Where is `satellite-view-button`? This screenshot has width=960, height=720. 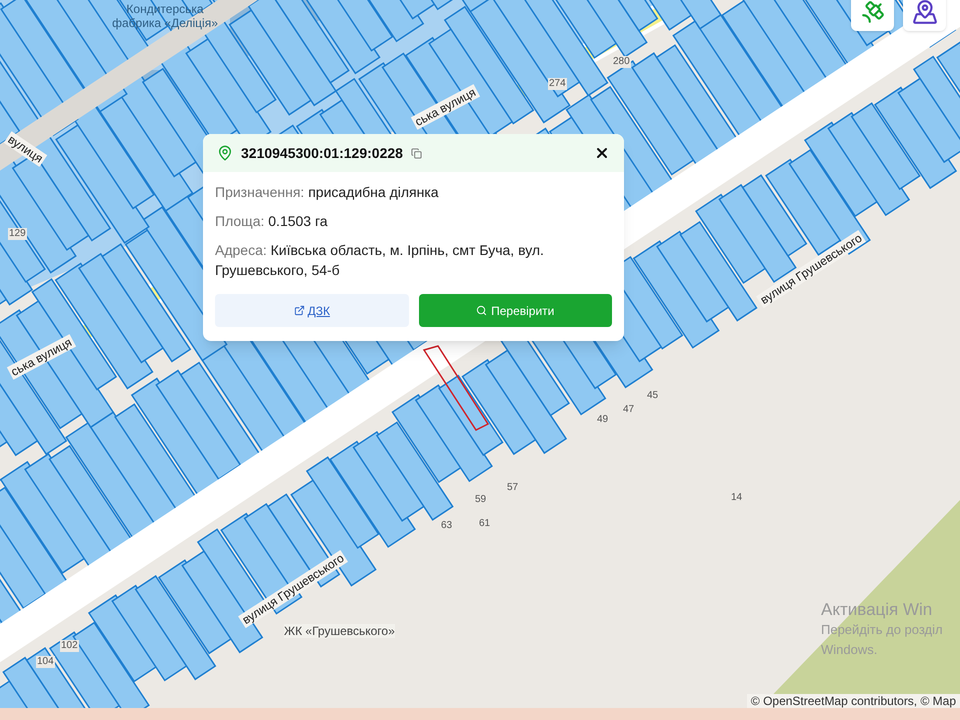 satellite-view-button is located at coordinates (872, 15).